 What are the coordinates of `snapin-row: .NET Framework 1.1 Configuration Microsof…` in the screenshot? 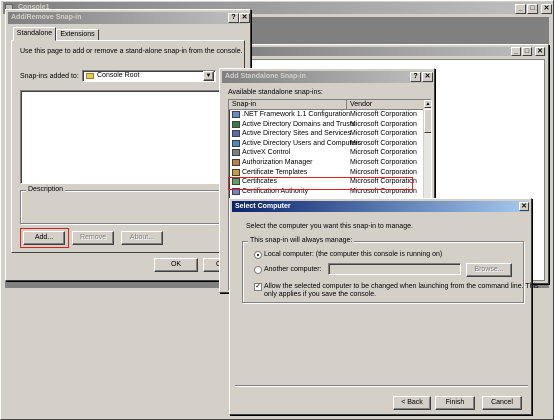 It's located at (326, 115).